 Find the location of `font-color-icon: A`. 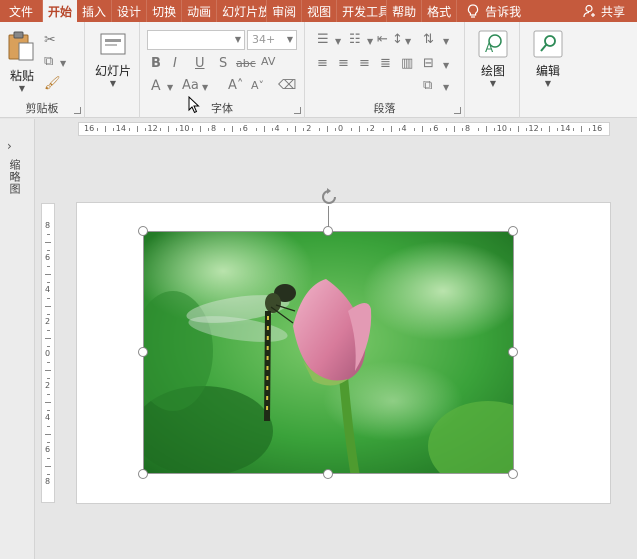

font-color-icon: A is located at coordinates (156, 86).